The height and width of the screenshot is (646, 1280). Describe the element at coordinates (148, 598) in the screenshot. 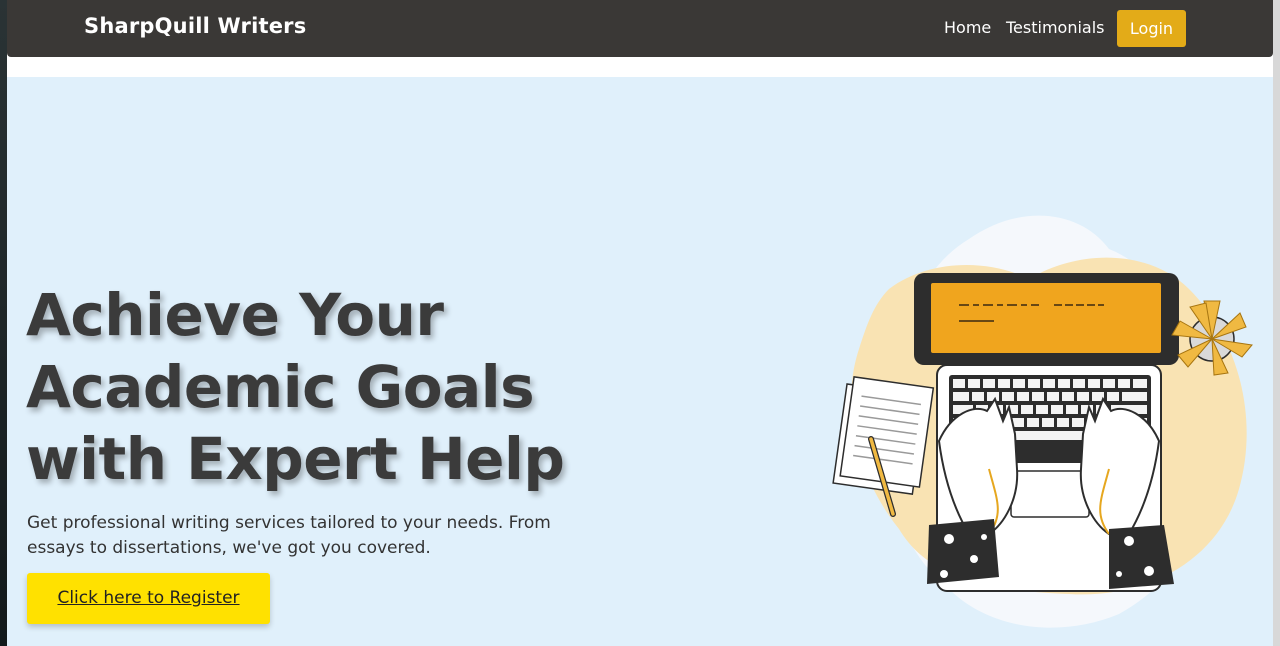

I see `register-button: Click here to Register` at that location.